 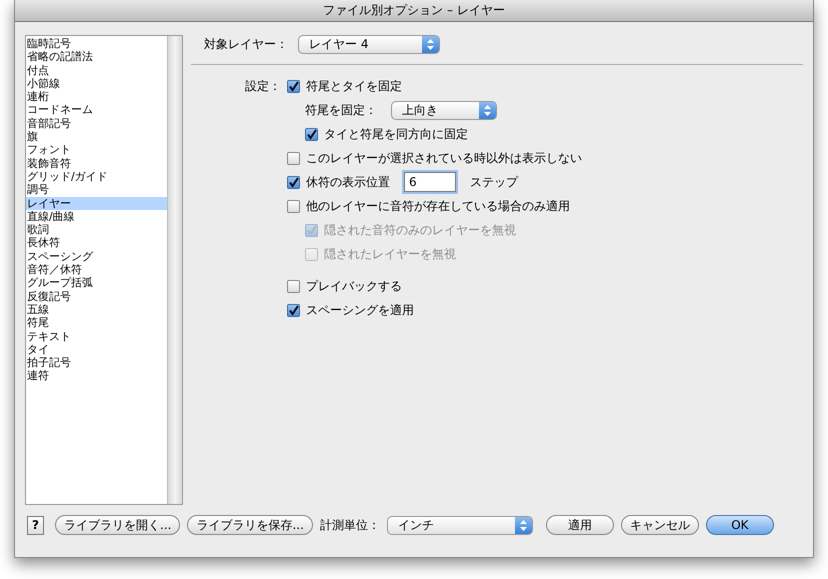 I want to click on sidebar-item: スペーシング, so click(x=96, y=257).